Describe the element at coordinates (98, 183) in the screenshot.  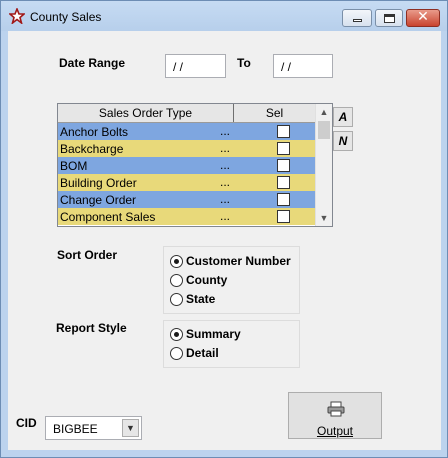
I see `sales-order-type-cell: Building Order` at that location.